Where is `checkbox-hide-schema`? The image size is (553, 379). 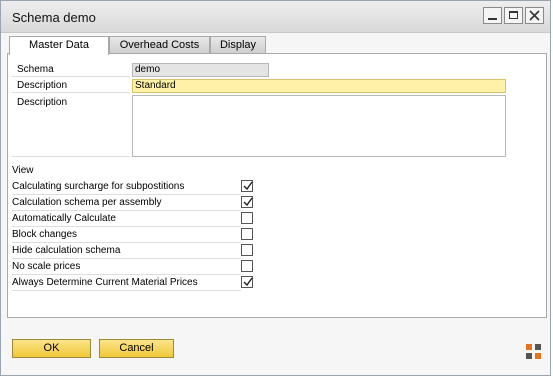
checkbox-hide-schema is located at coordinates (247, 250).